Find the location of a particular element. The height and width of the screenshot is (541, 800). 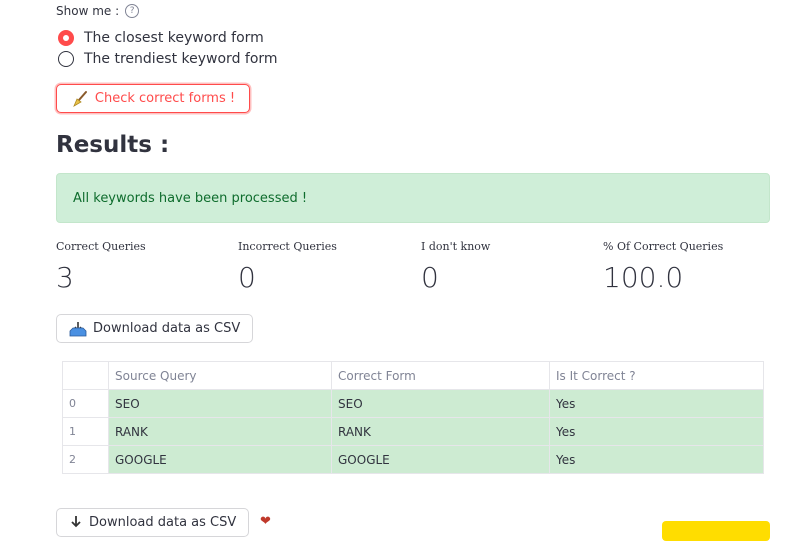

table-row: 2 GOOGLE GOOGLE Yes is located at coordinates (413, 459).